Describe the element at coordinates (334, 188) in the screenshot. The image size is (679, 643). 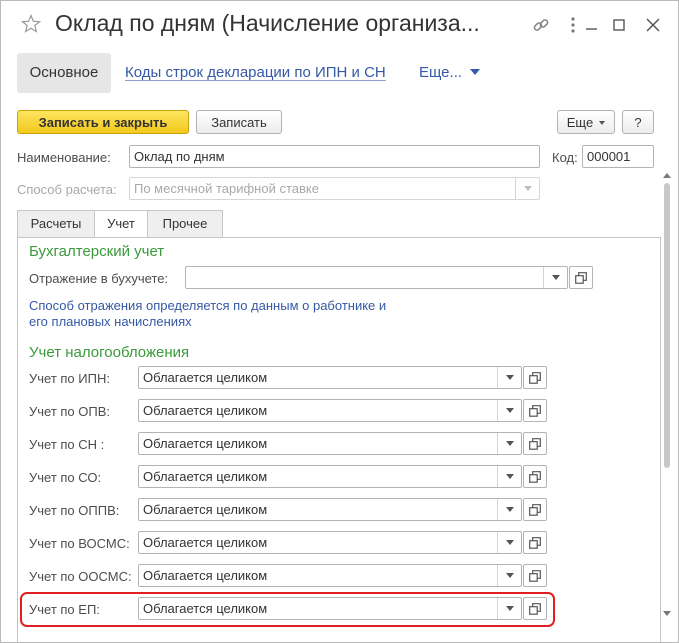
I see `calc-method-select: По месячной тарифной ставке` at that location.